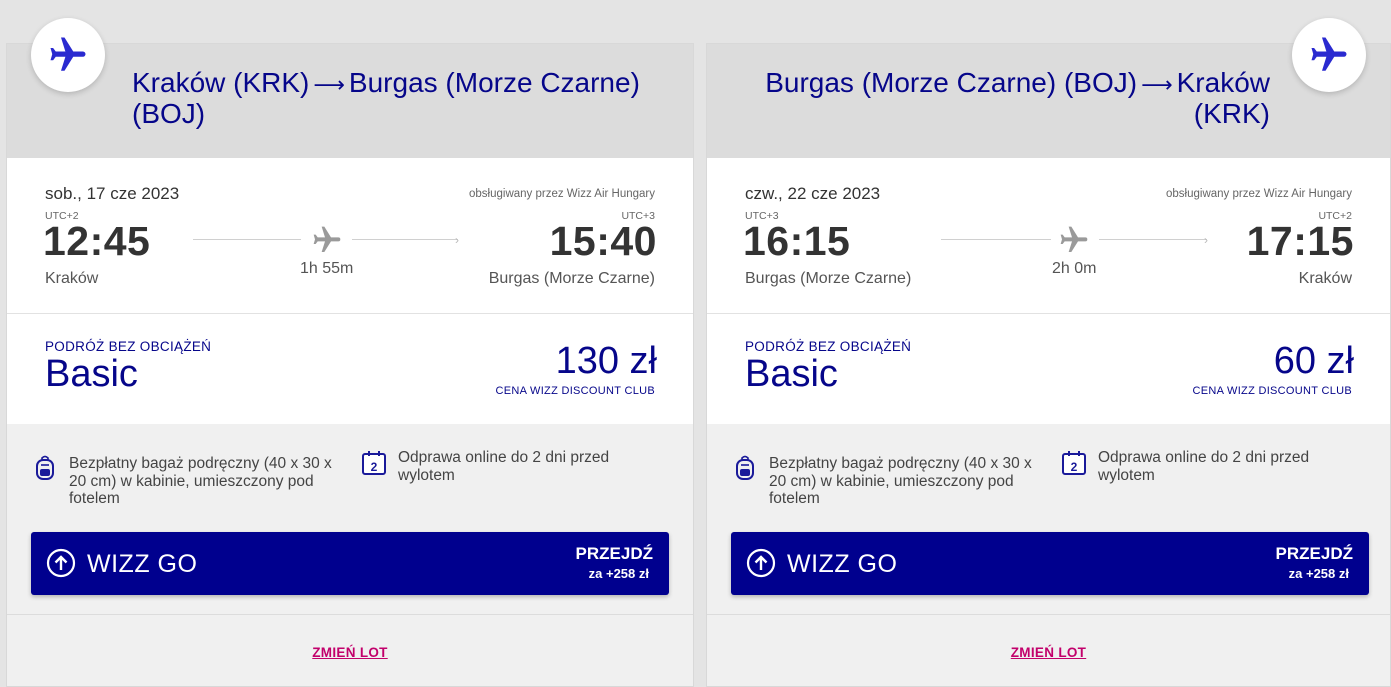  What do you see at coordinates (72, 278) in the screenshot?
I see `departure-city: Kraków` at bounding box center [72, 278].